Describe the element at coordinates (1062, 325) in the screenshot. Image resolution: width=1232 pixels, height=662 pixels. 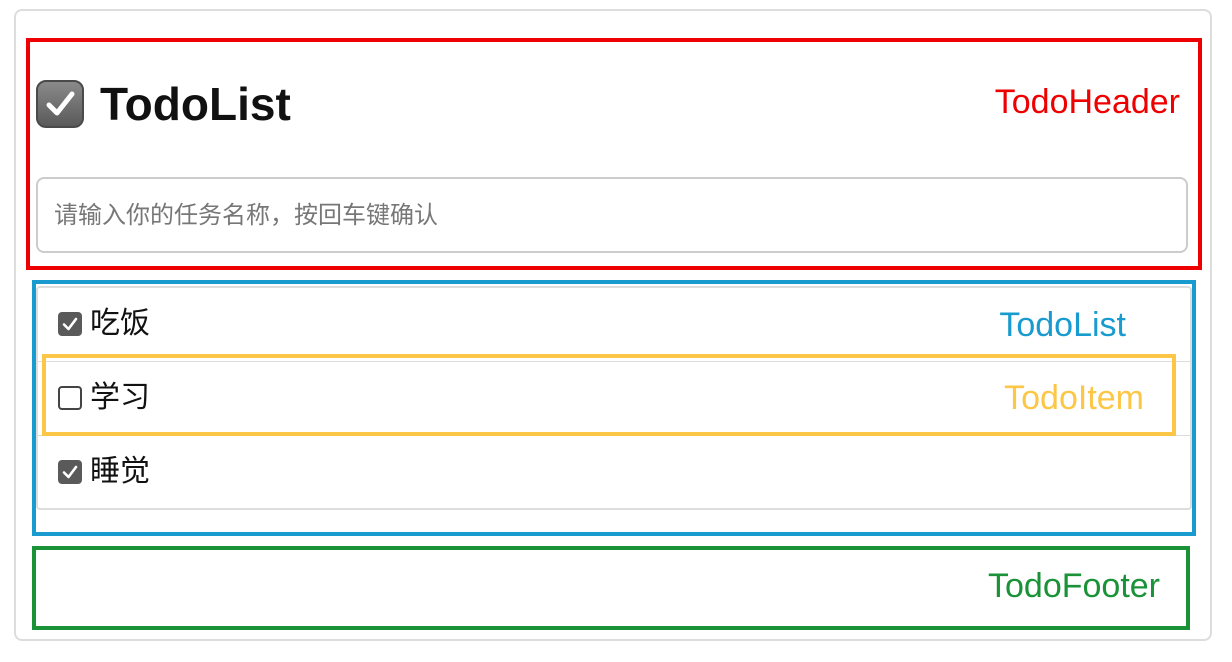
I see `todo-list-annotation: TodoList` at that location.